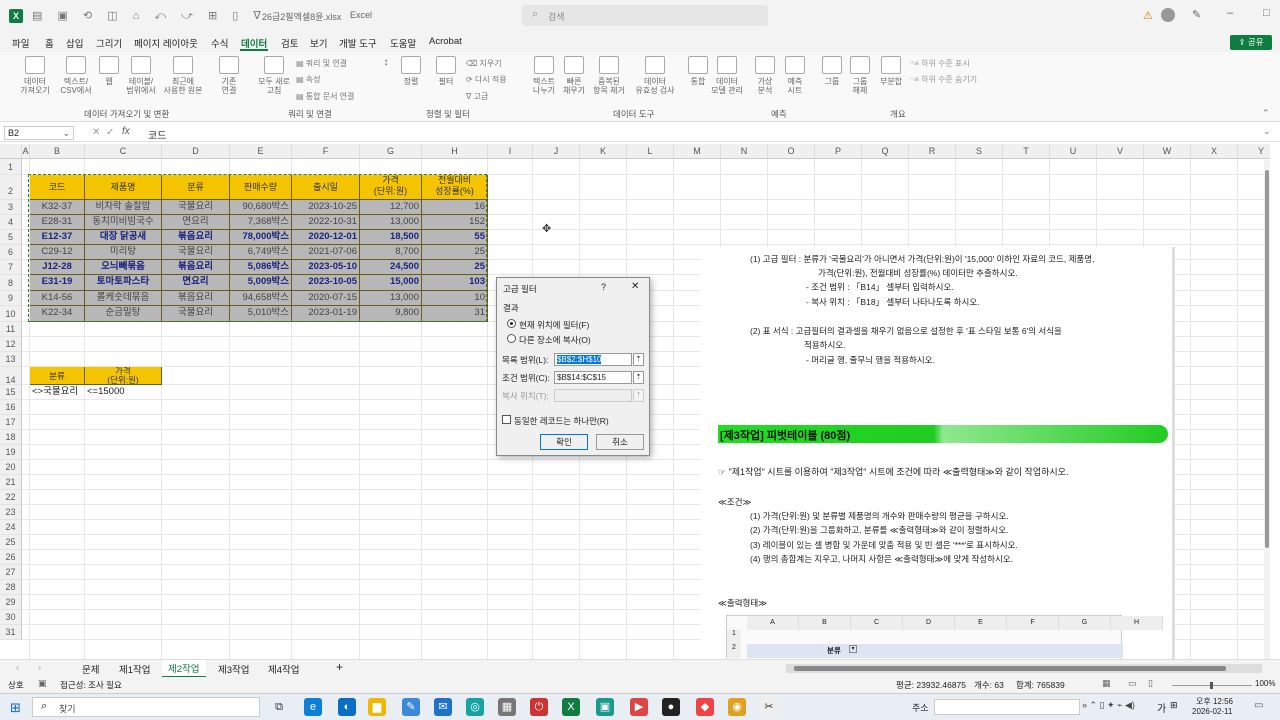 This screenshot has height=720, width=1280. Describe the element at coordinates (507, 707) in the screenshot. I see `calculator-icon: ▦` at that location.